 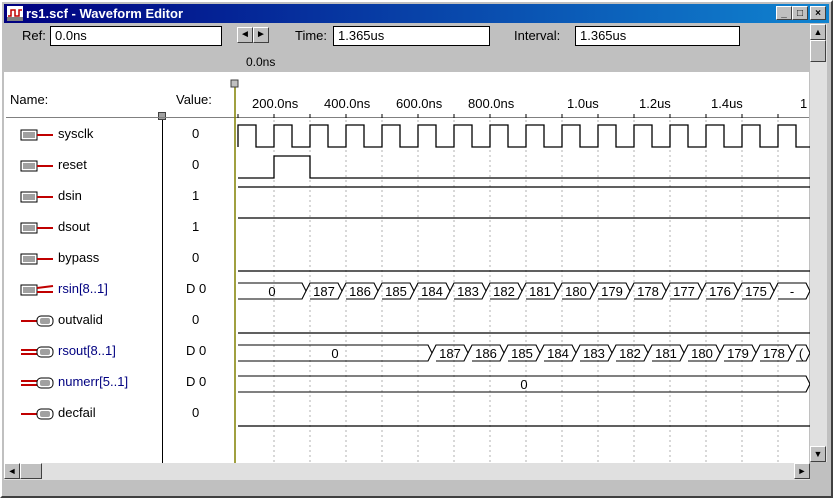 What do you see at coordinates (684, 291) in the screenshot?
I see `rsin-value: 177` at bounding box center [684, 291].